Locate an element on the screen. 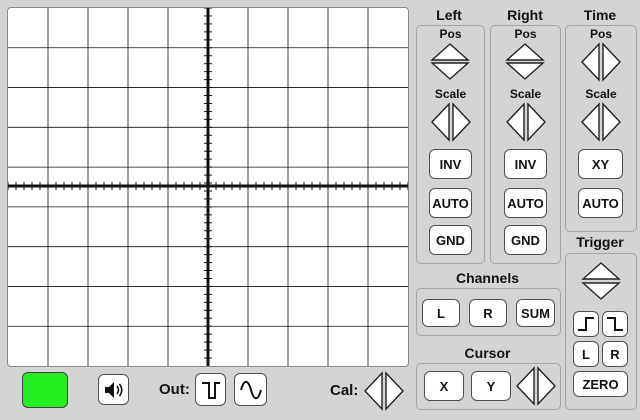 Image resolution: width=640 pixels, height=420 pixels. speaker-icon is located at coordinates (113, 389).